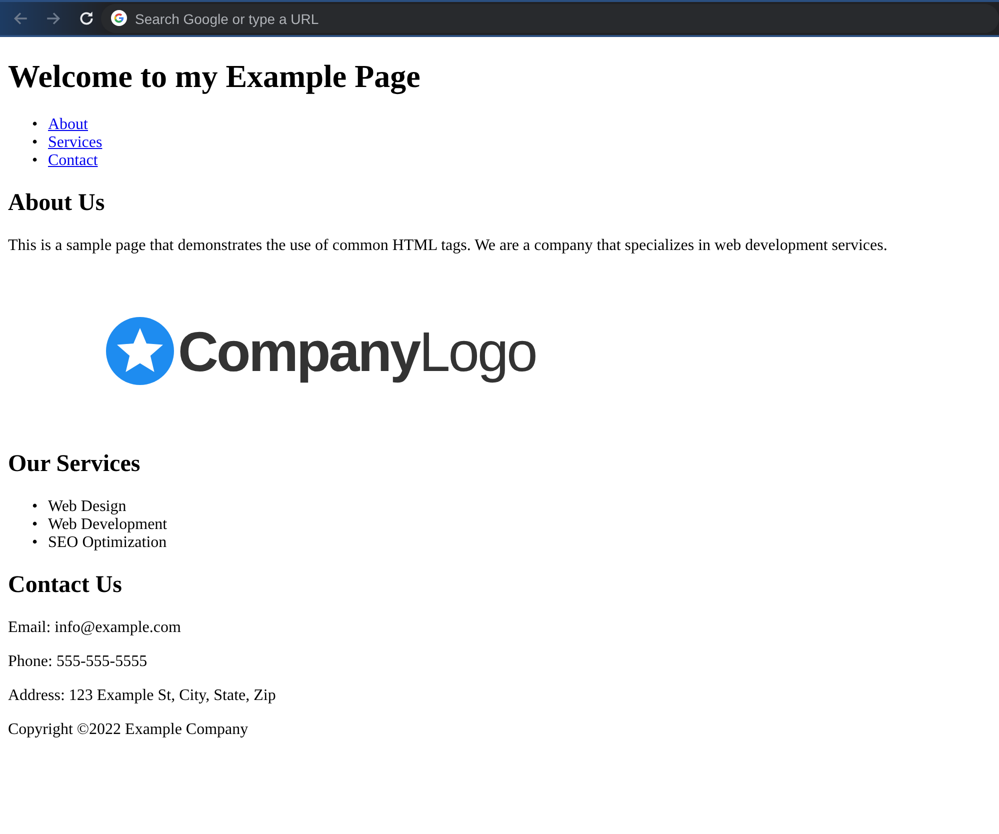 Image resolution: width=999 pixels, height=834 pixels. Describe the element at coordinates (65, 585) in the screenshot. I see `section-heading: Contact Us` at that location.